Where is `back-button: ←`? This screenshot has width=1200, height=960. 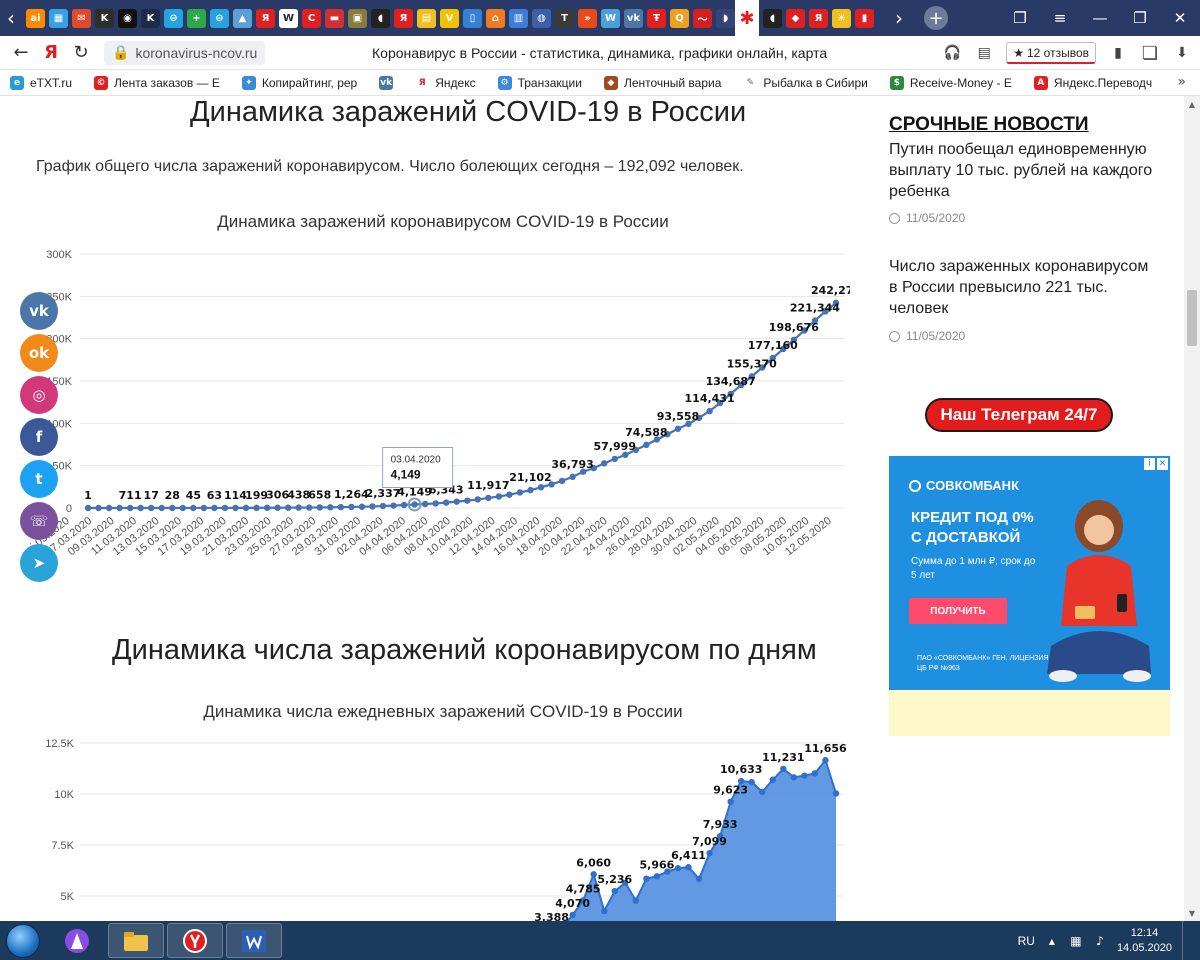
back-button: ← is located at coordinates (21, 53).